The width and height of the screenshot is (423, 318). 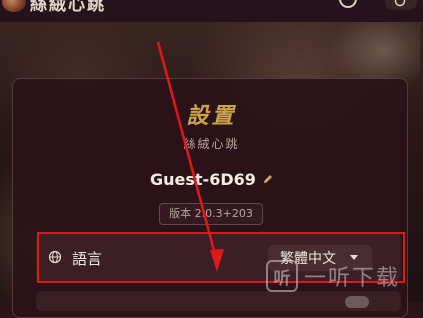 I want to click on watermark-logo: 听, so click(x=282, y=276).